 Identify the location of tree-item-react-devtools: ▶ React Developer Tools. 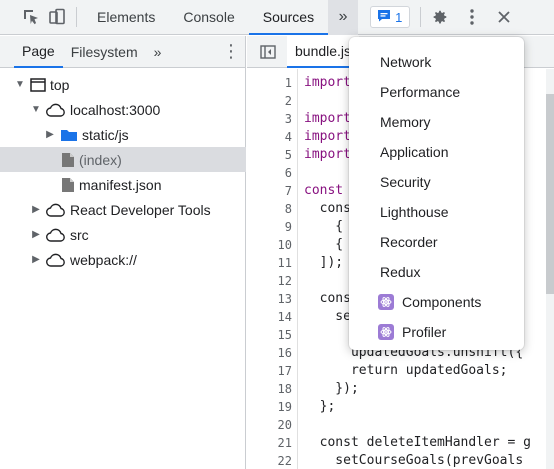
(123, 209).